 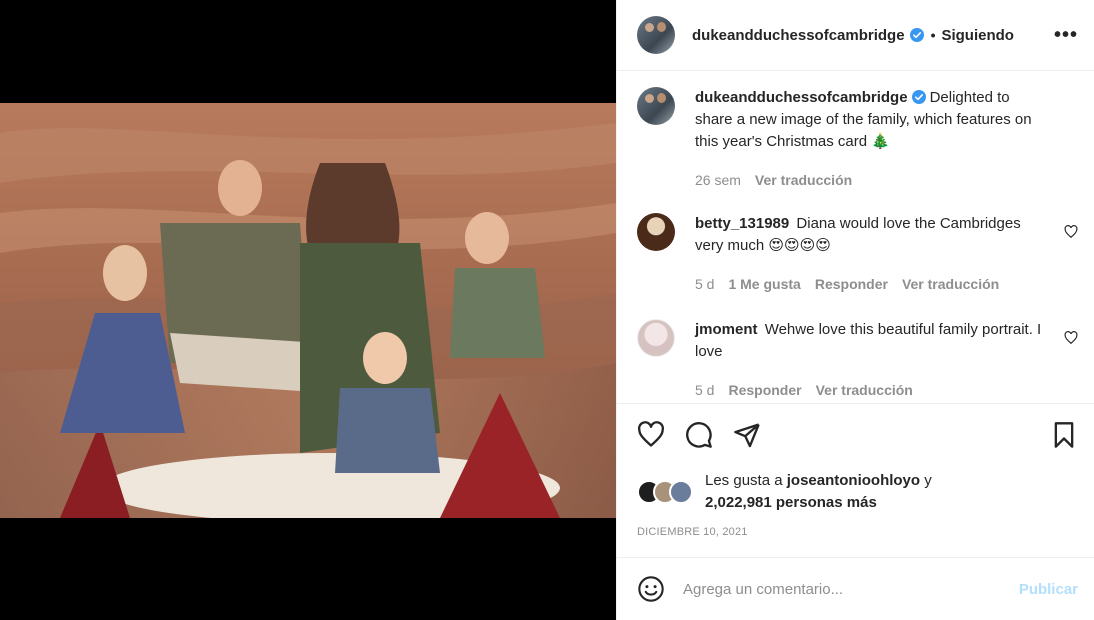 What do you see at coordinates (744, 480) in the screenshot?
I see `likes-prefix: Les gusta a` at bounding box center [744, 480].